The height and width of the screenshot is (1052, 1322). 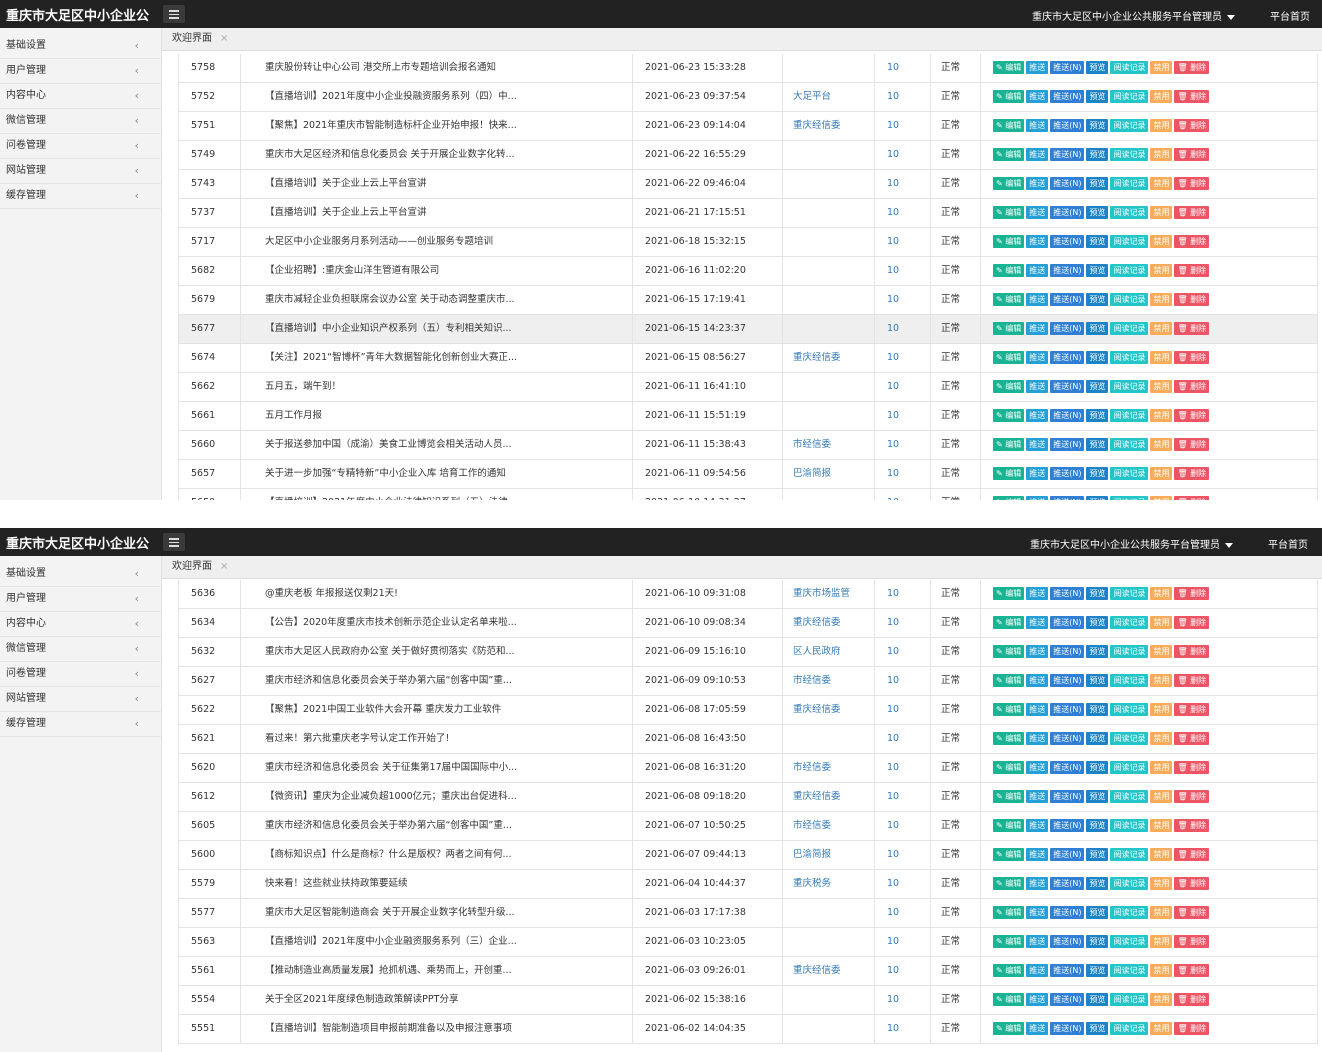 What do you see at coordinates (80, 146) in the screenshot?
I see `sidebar-item: 问卷管理 ‹` at bounding box center [80, 146].